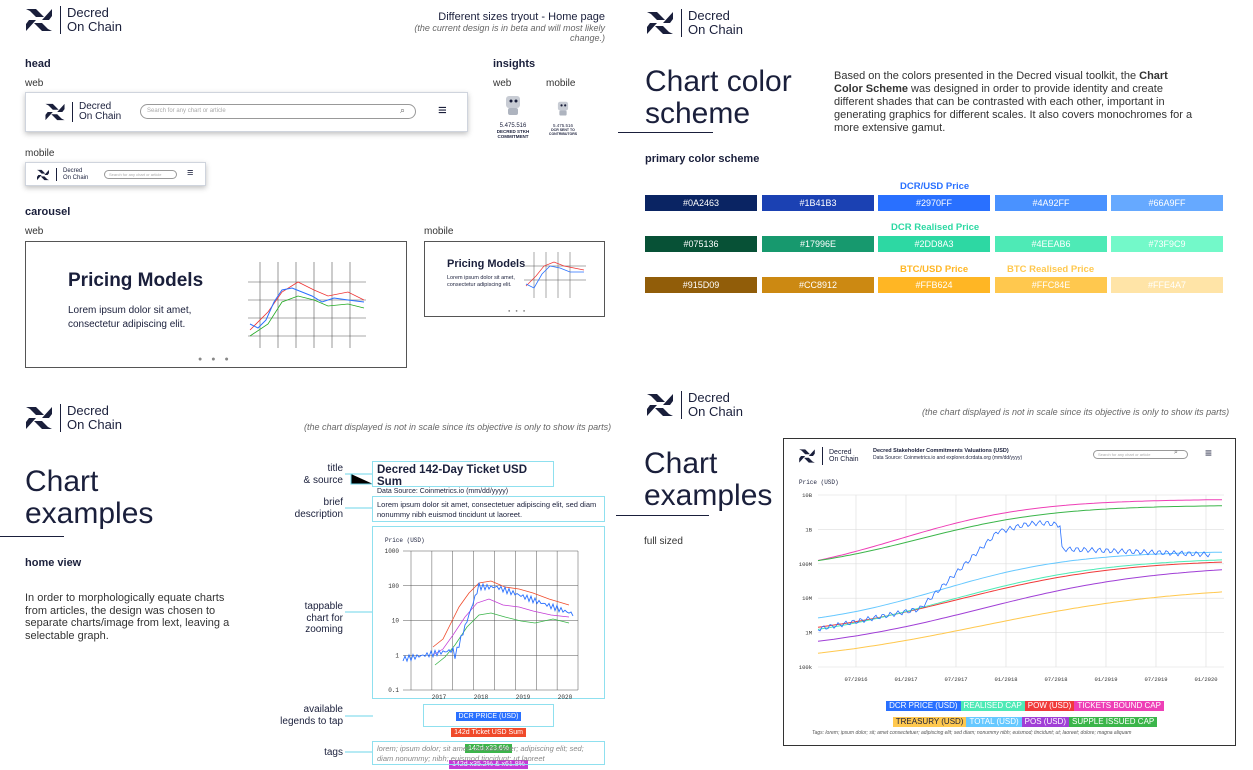 The width and height of the screenshot is (1253, 770). I want to click on label-dcrusd: DCR/USD Price, so click(935, 186).